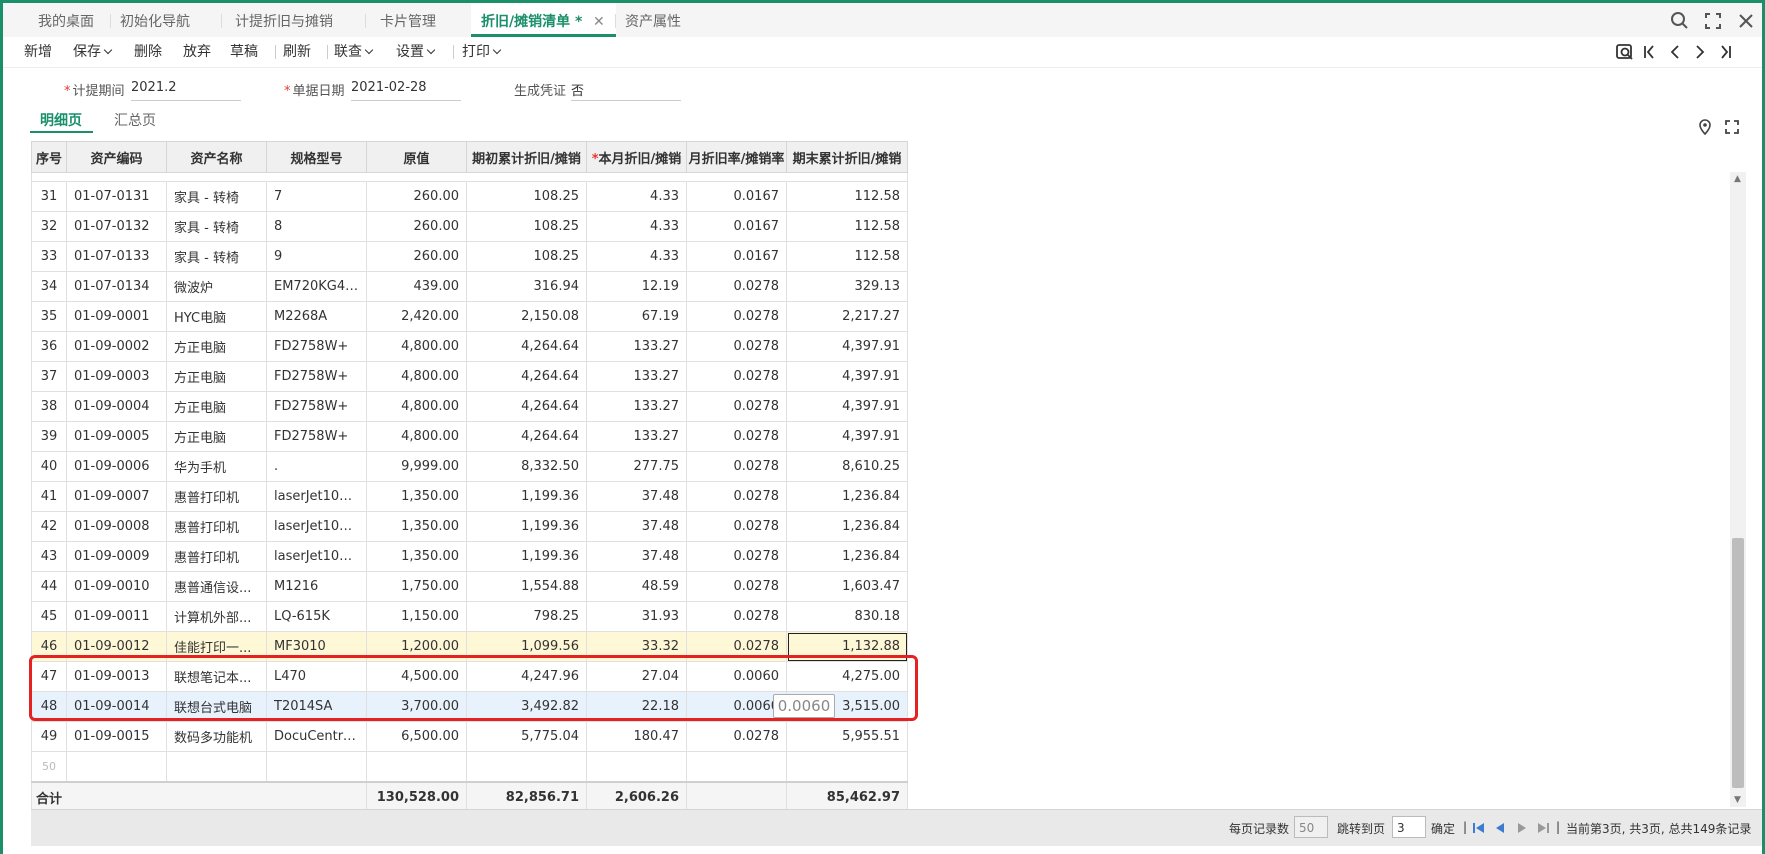 This screenshot has height=854, width=1765. I want to click on row-index-cell: 32, so click(49, 226).